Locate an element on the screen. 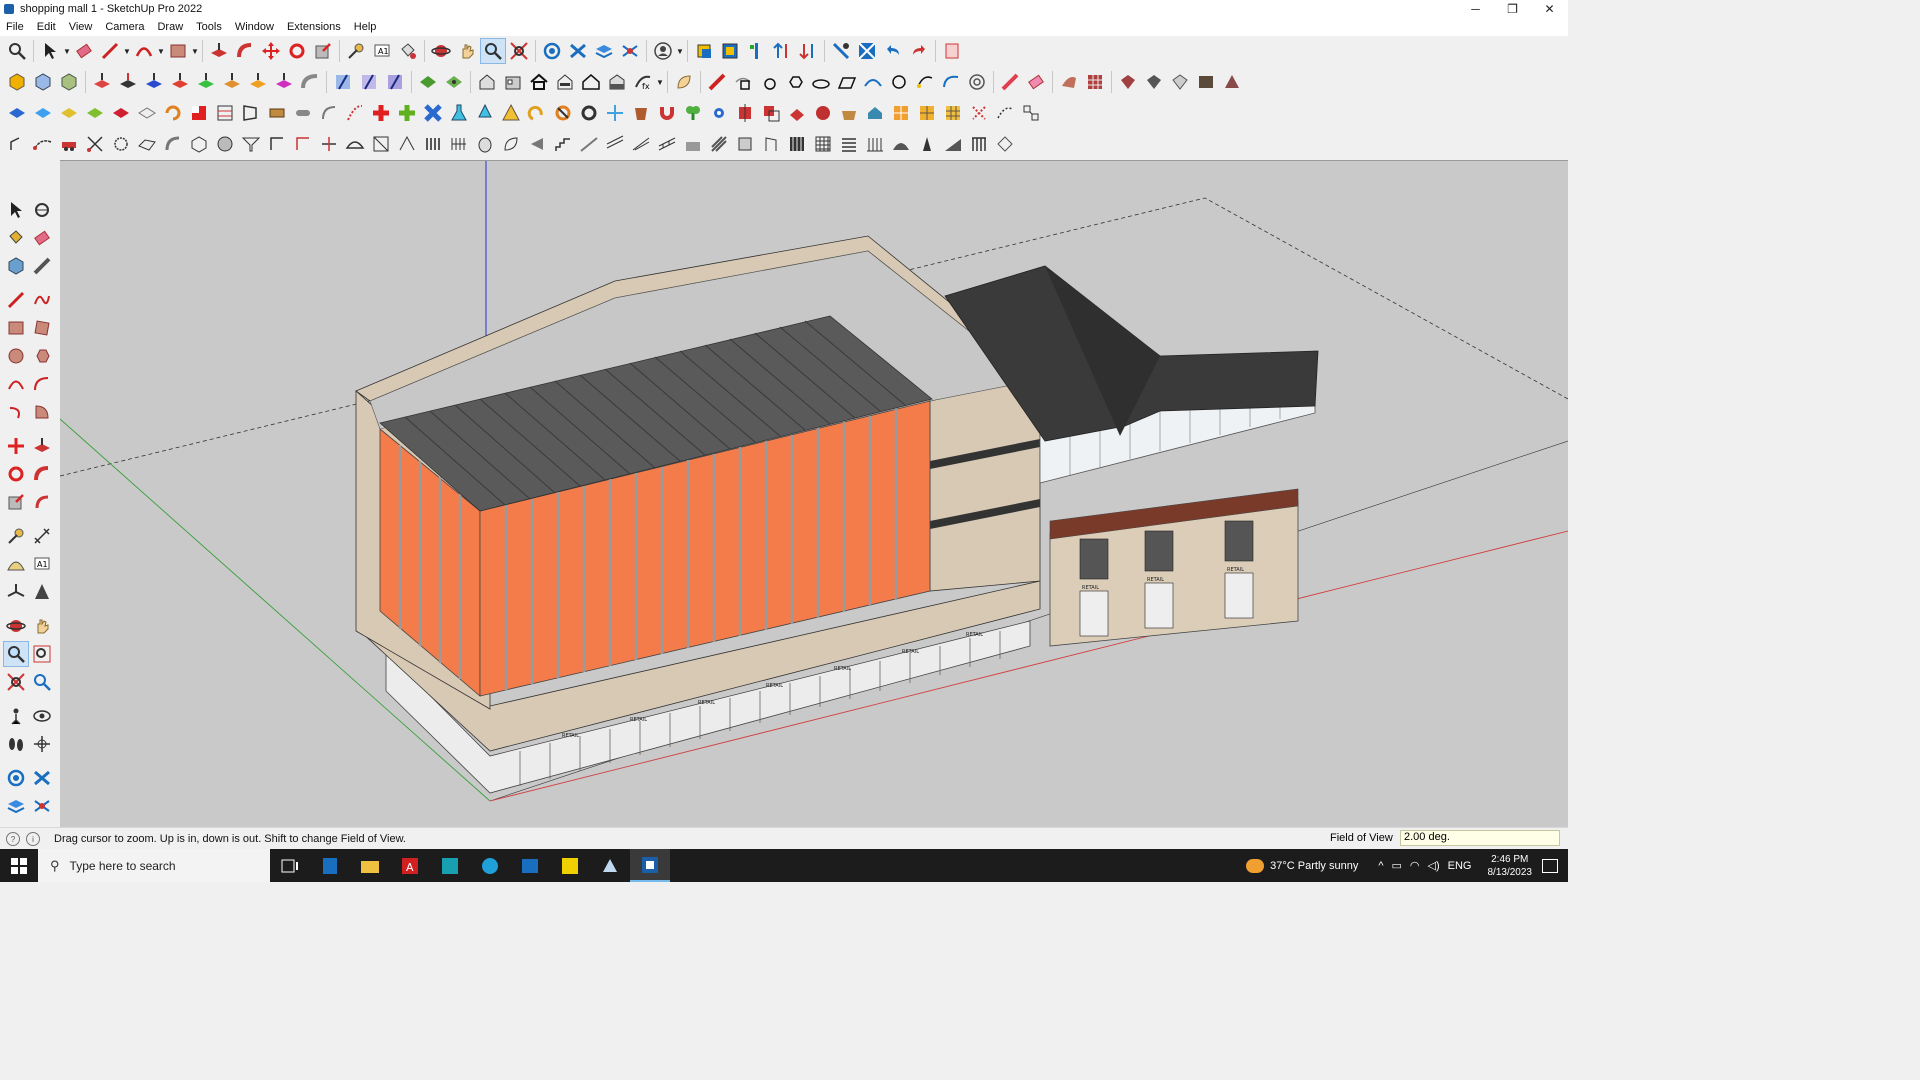 The height and width of the screenshot is (1080, 1920). house-outline-icon is located at coordinates (591, 82).